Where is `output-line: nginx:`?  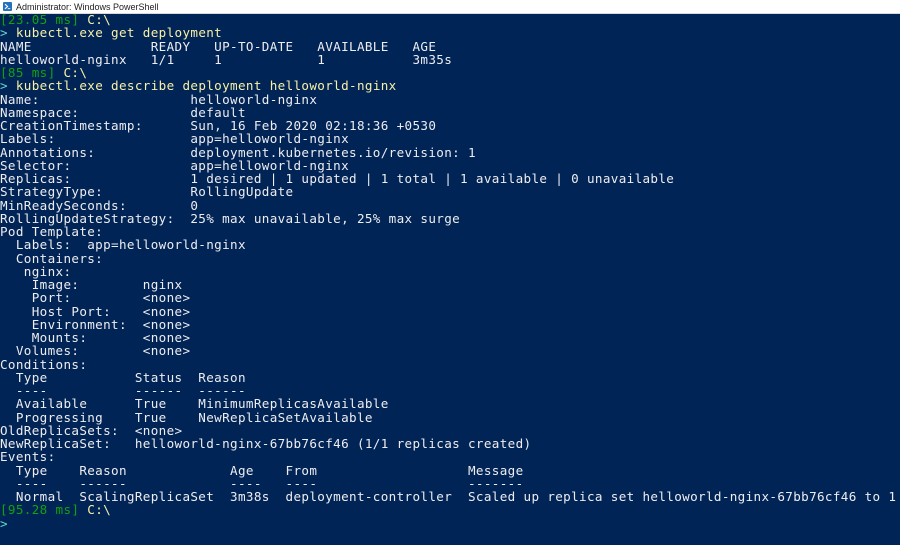 output-line: nginx: is located at coordinates (36, 271).